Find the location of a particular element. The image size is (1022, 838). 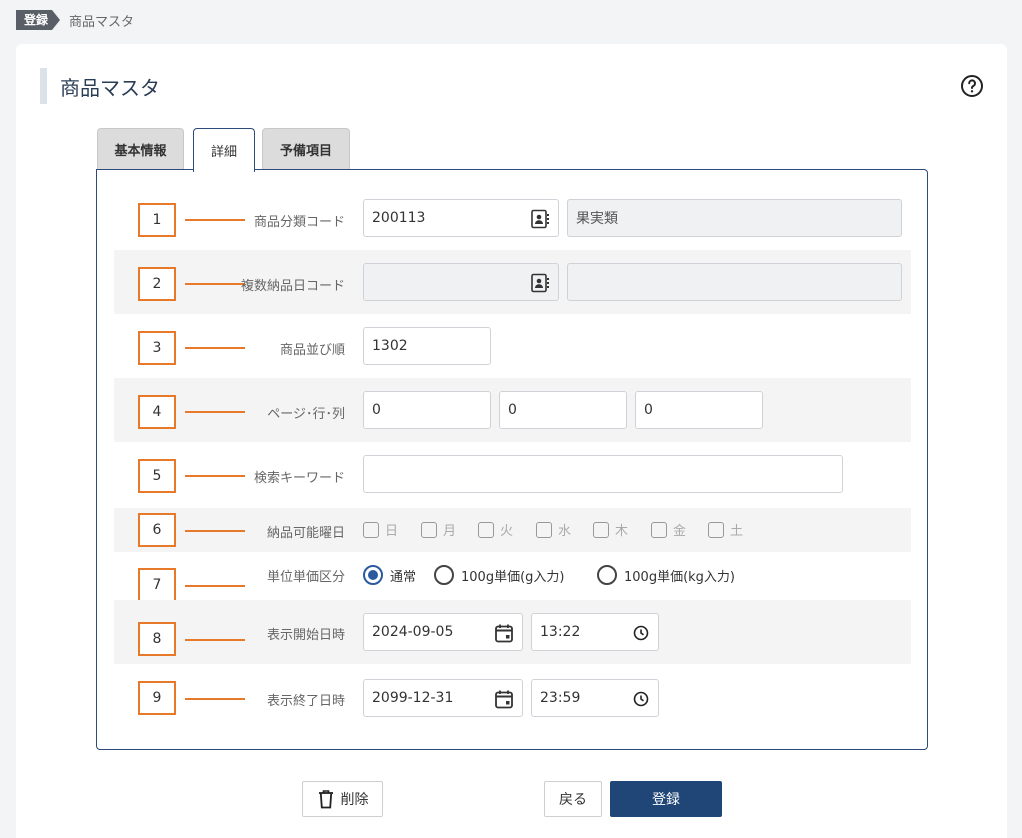

column-input: 0 is located at coordinates (699, 410).